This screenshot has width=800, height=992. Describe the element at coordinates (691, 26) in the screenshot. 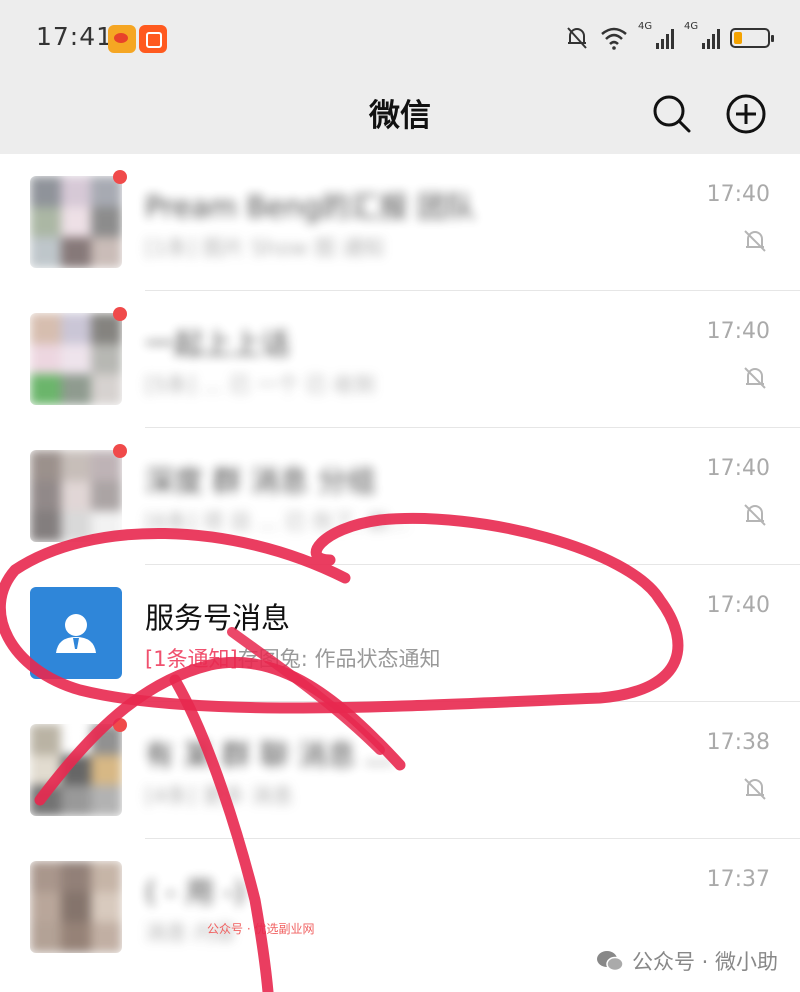

I see `network-label-2: 4G` at that location.